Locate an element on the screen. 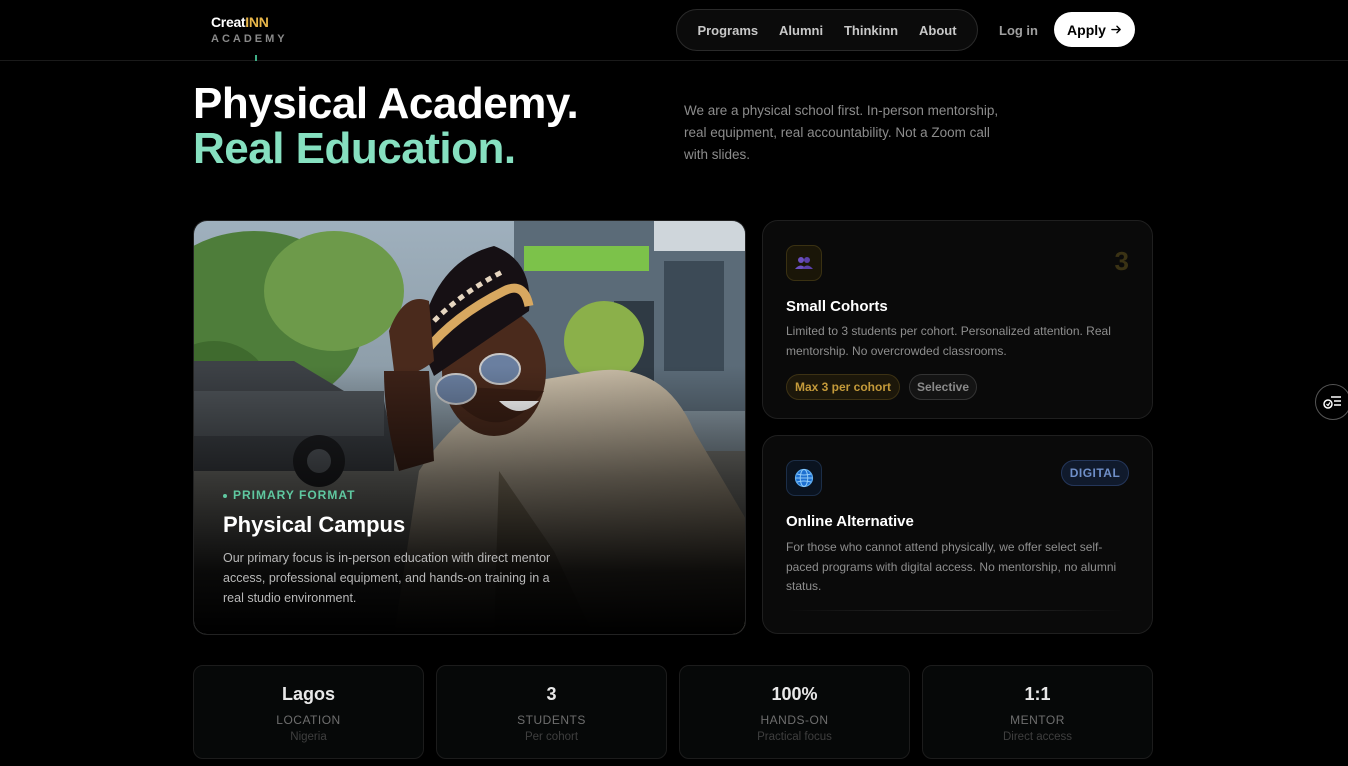 The image size is (1348, 766). apply-button: Apply is located at coordinates (1094, 29).